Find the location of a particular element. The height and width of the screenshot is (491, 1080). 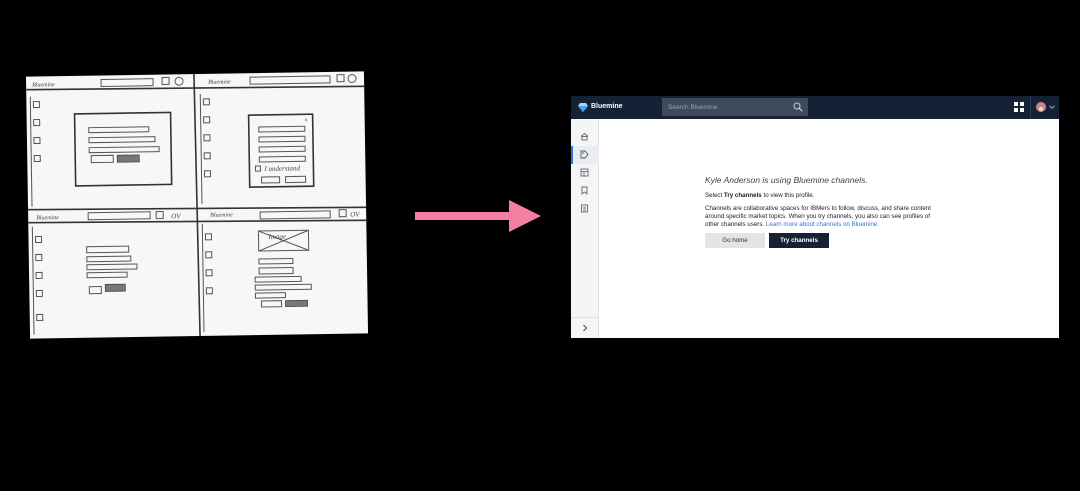

svg-text: x is located at coordinates (306, 120).